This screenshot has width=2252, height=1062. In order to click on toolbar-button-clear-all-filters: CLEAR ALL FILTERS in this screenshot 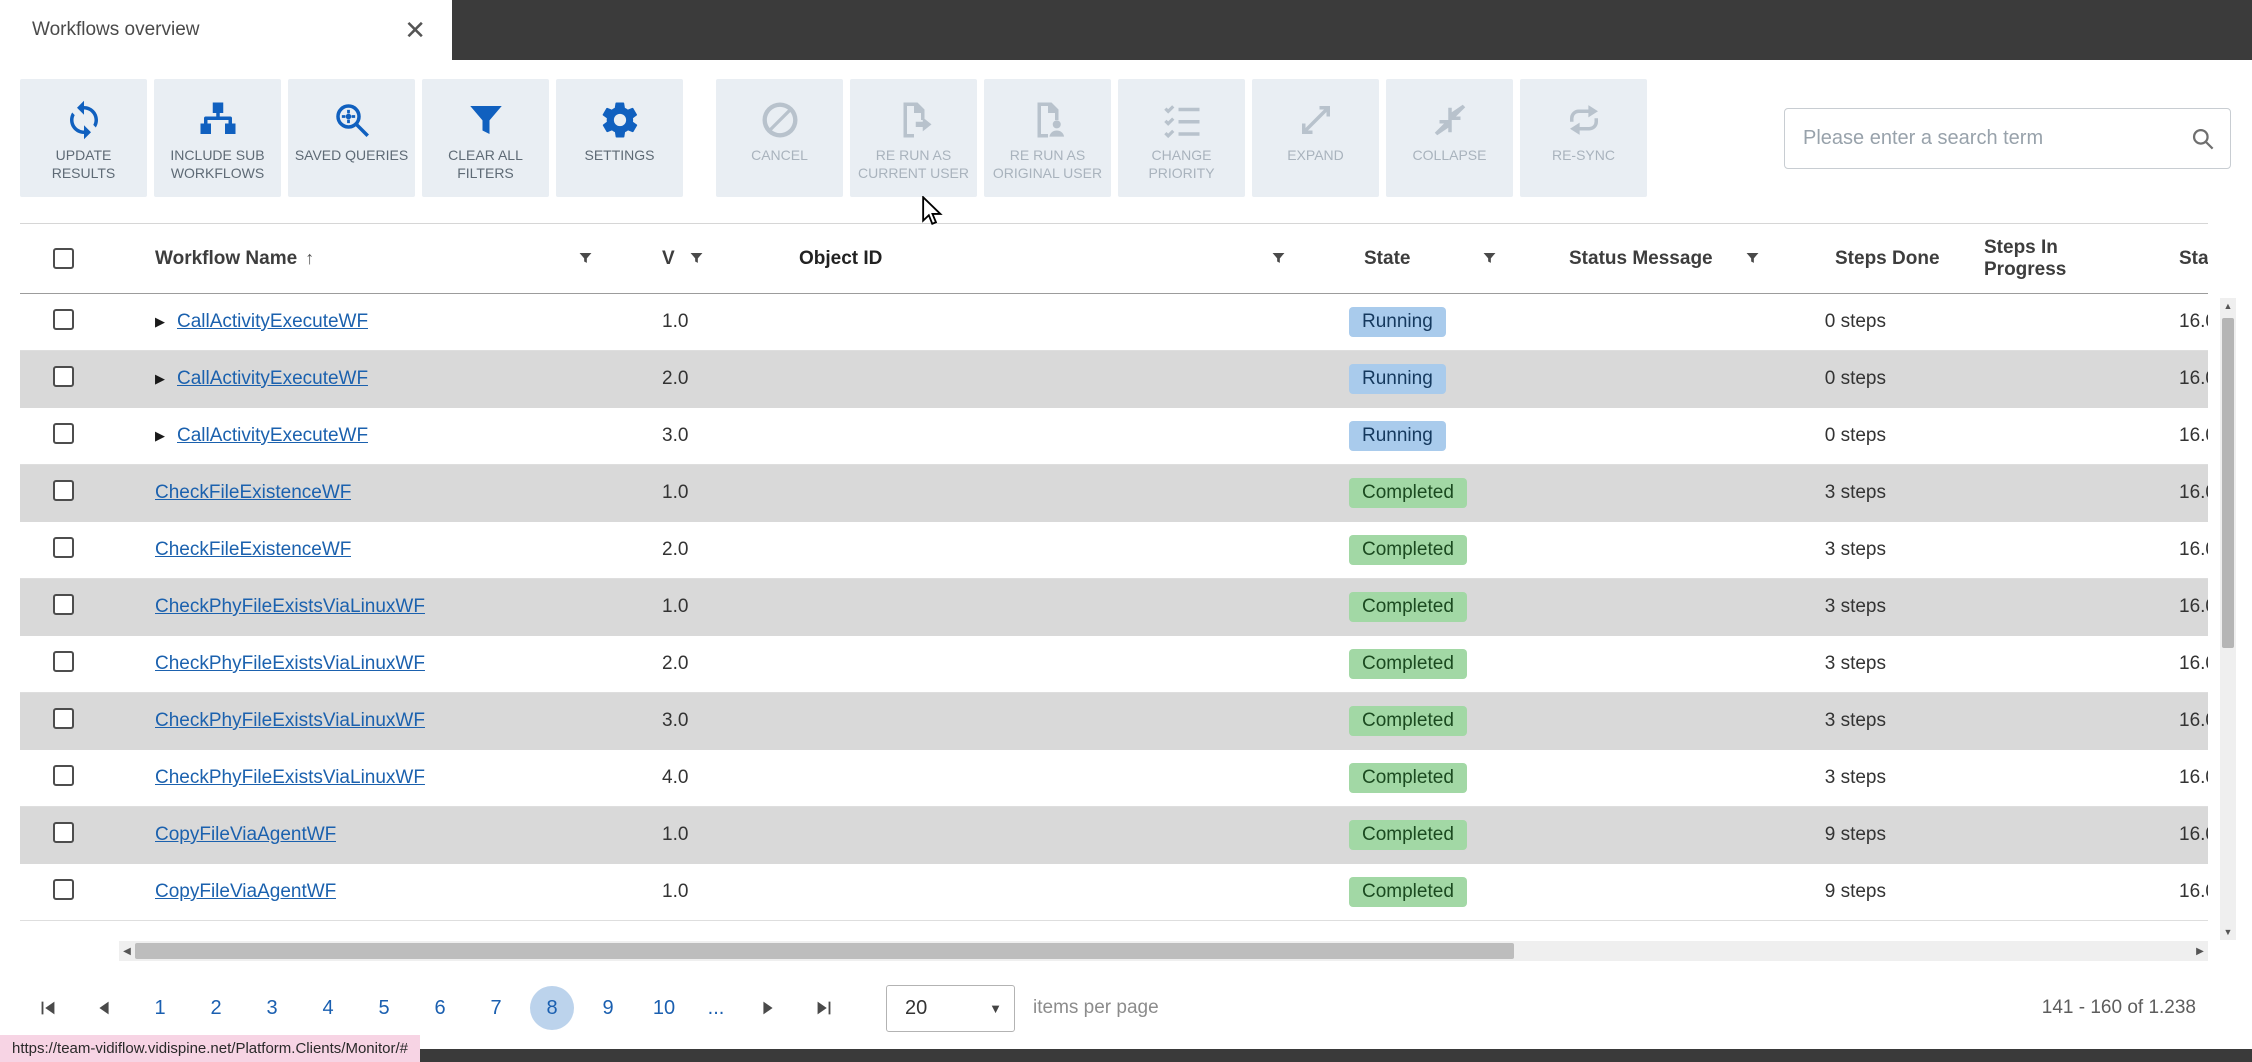, I will do `click(485, 138)`.